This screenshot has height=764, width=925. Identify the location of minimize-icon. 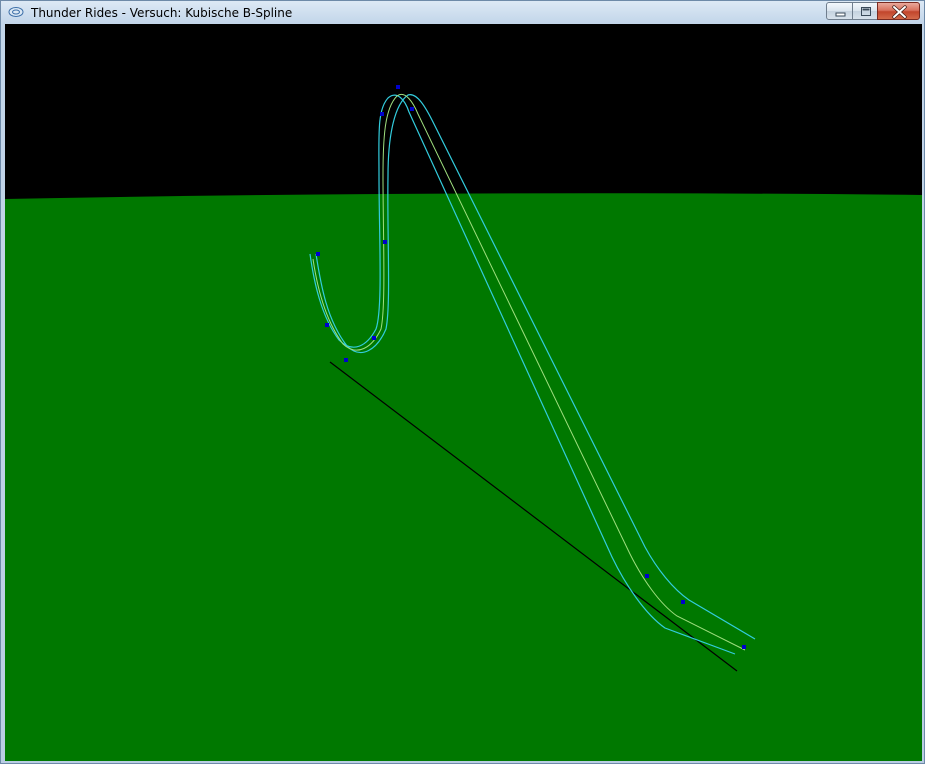
(840, 14).